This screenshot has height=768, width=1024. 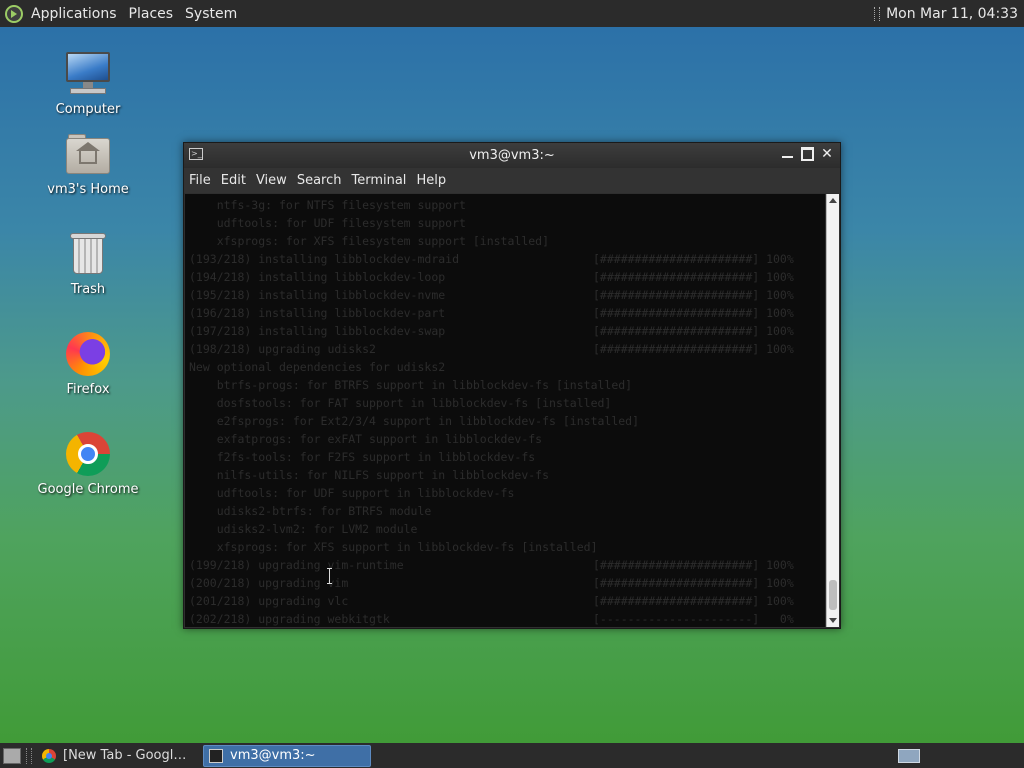 I want to click on menu-logo-icon, so click(x=14, y=13).